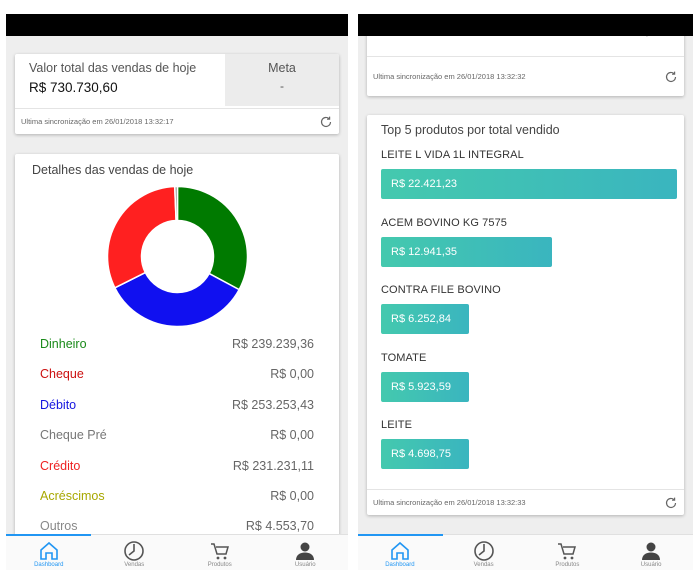 The image size is (693, 570). Describe the element at coordinates (73, 435) in the screenshot. I see `legend-label: Cheque Pré` at that location.